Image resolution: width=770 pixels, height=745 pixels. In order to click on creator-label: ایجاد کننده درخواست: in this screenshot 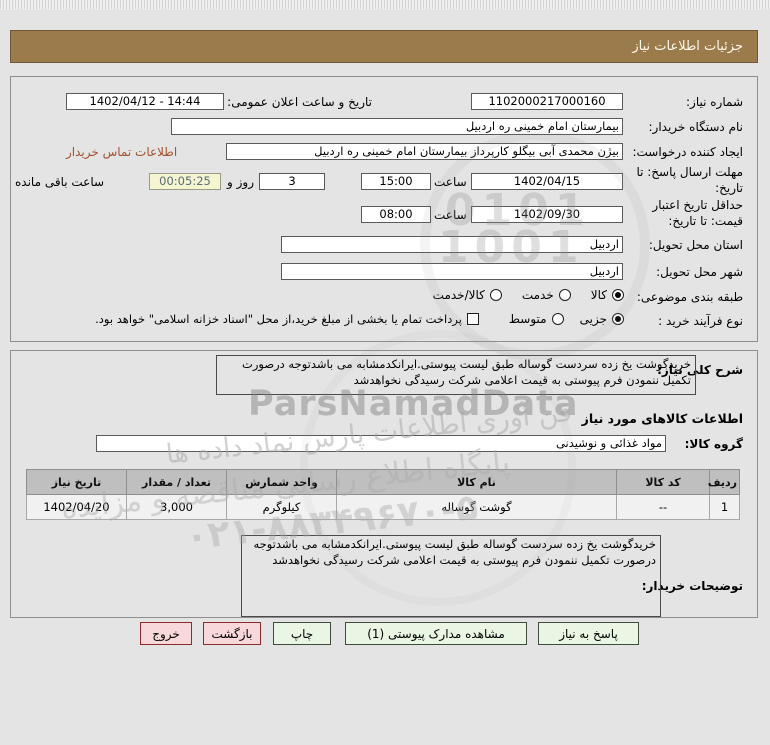, I will do `click(687, 152)`.